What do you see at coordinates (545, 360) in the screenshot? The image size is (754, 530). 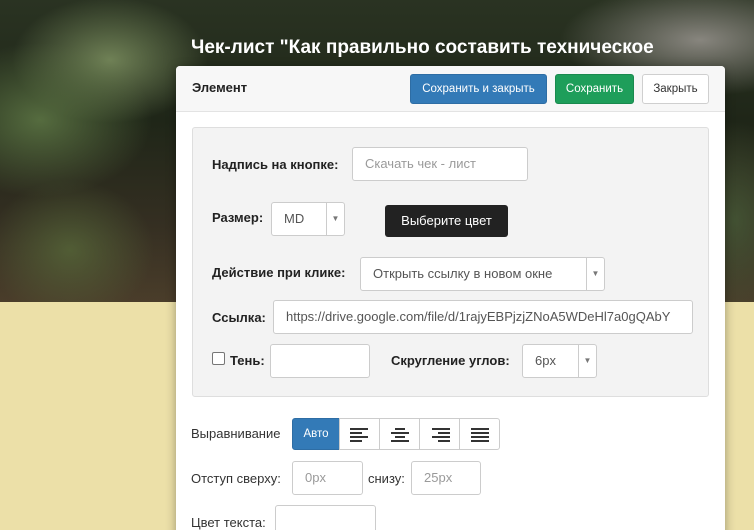 I see `corner-radius-value: 6px` at bounding box center [545, 360].